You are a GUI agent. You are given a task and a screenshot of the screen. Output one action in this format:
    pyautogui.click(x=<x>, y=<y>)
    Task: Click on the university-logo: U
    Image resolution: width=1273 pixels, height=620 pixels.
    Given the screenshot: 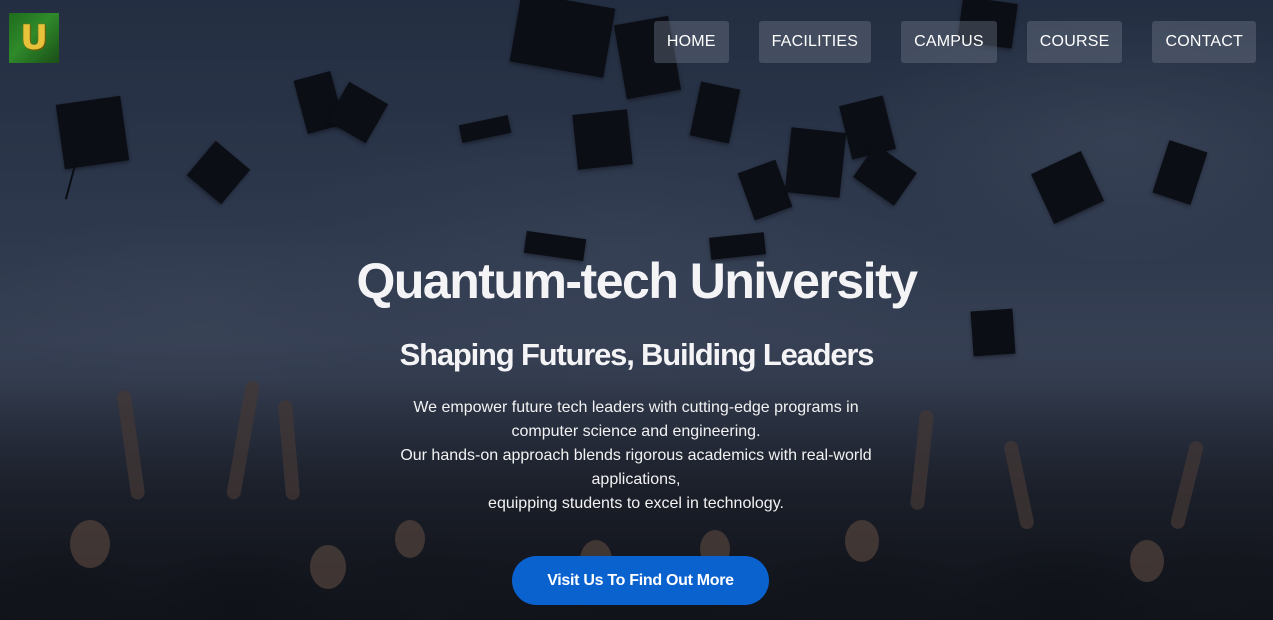 What is the action you would take?
    pyautogui.click(x=34, y=38)
    